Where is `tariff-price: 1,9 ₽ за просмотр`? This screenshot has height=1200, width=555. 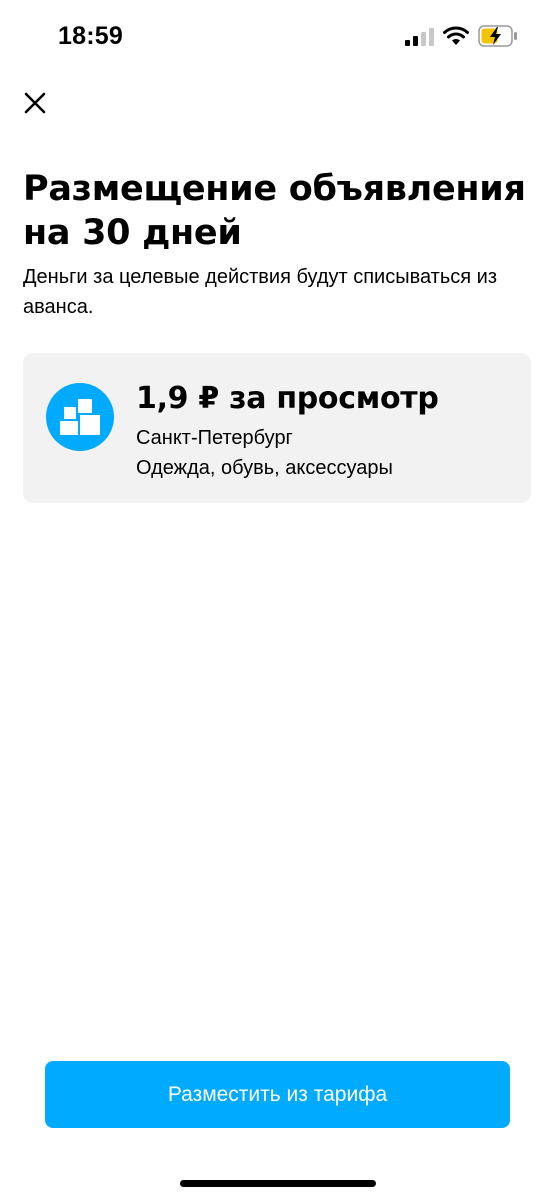 tariff-price: 1,9 ₽ за просмотр is located at coordinates (287, 398).